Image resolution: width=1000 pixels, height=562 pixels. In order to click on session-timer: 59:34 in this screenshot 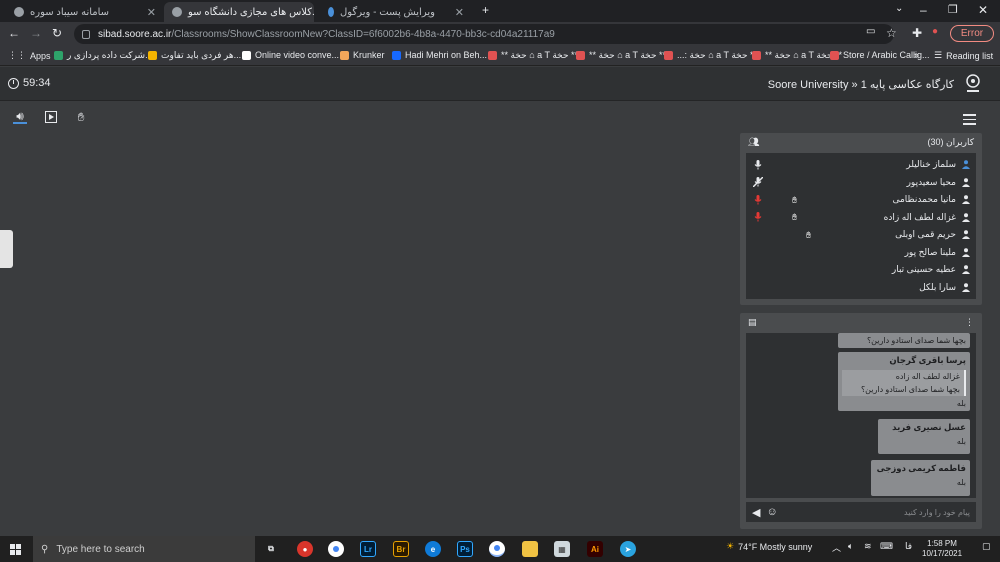, I will do `click(29, 83)`.